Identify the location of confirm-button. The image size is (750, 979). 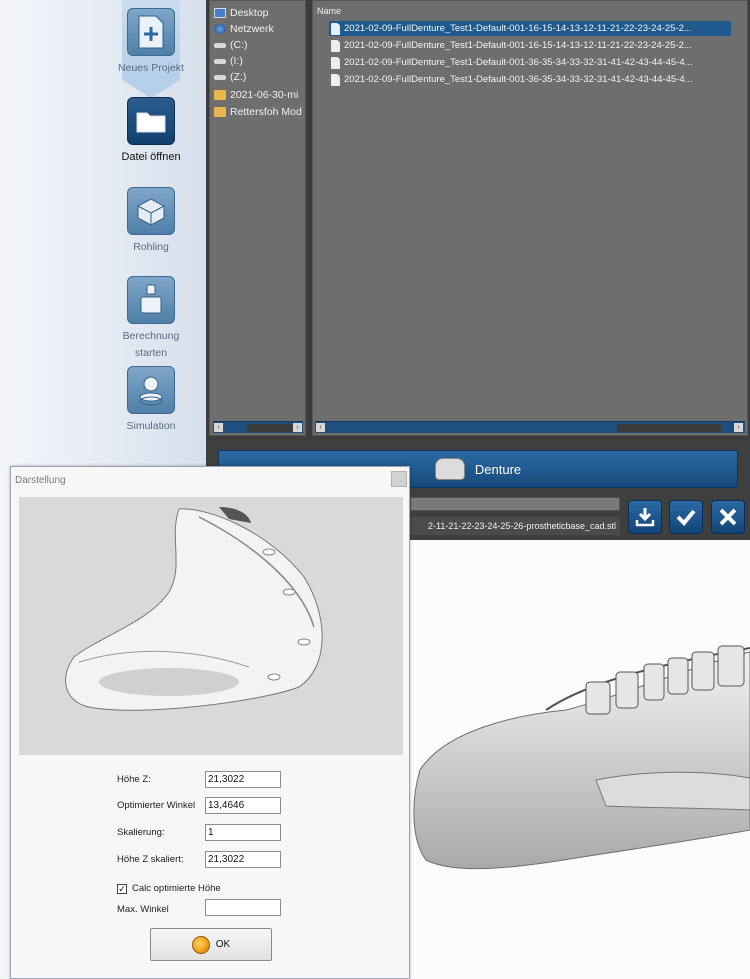
(686, 517).